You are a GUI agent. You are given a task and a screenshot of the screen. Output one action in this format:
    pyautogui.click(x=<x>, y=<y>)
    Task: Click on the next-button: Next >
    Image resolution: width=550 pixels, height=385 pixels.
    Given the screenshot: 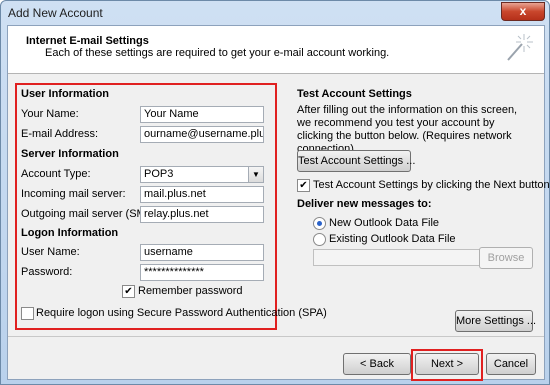 What is the action you would take?
    pyautogui.click(x=447, y=364)
    